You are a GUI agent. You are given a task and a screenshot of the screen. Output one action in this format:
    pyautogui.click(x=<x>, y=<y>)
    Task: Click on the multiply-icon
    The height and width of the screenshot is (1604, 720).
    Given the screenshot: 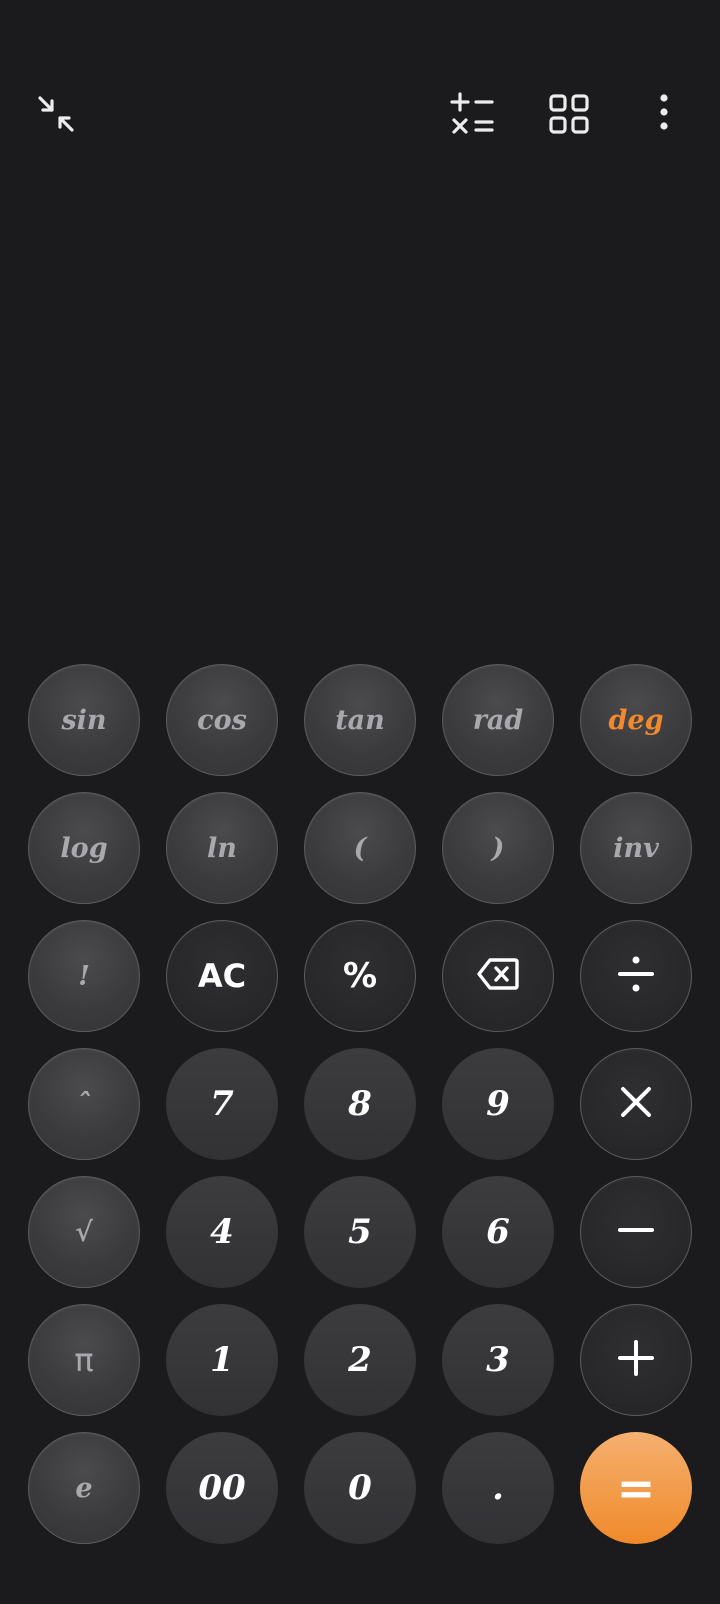 What is the action you would take?
    pyautogui.click(x=636, y=1104)
    